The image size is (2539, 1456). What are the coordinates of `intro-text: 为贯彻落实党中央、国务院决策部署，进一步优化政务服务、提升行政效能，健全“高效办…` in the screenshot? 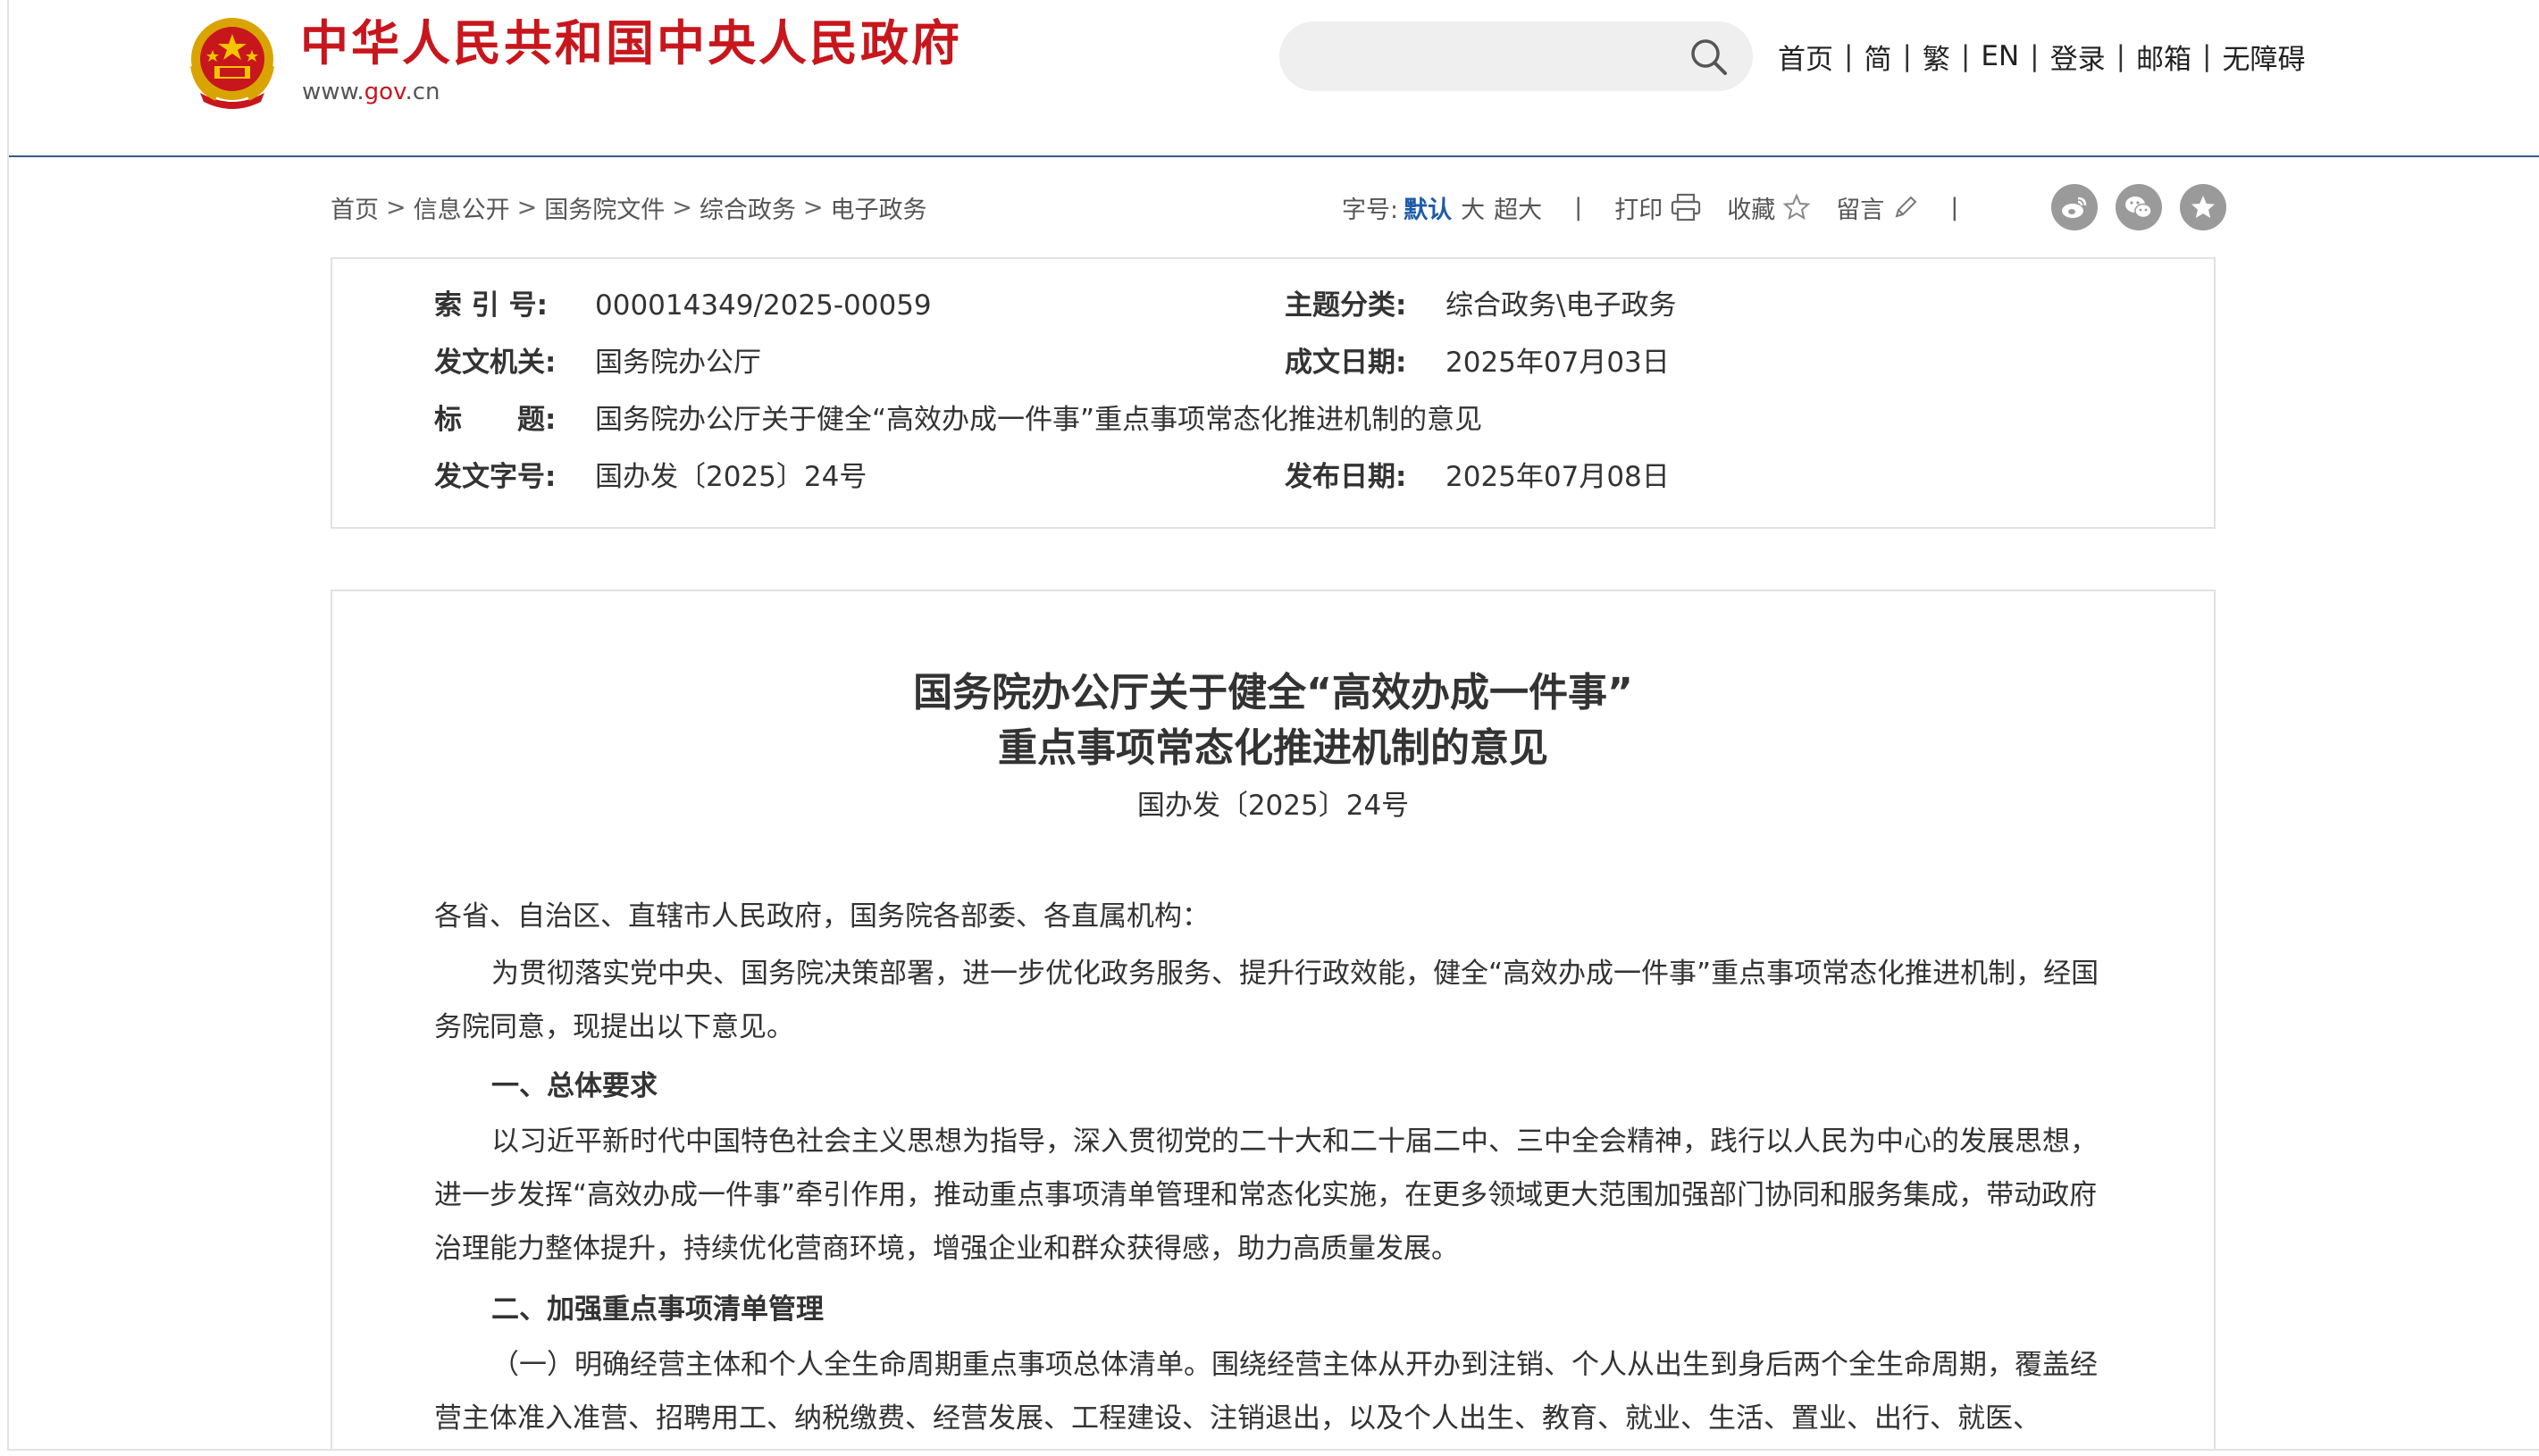 It's located at (1266, 1000).